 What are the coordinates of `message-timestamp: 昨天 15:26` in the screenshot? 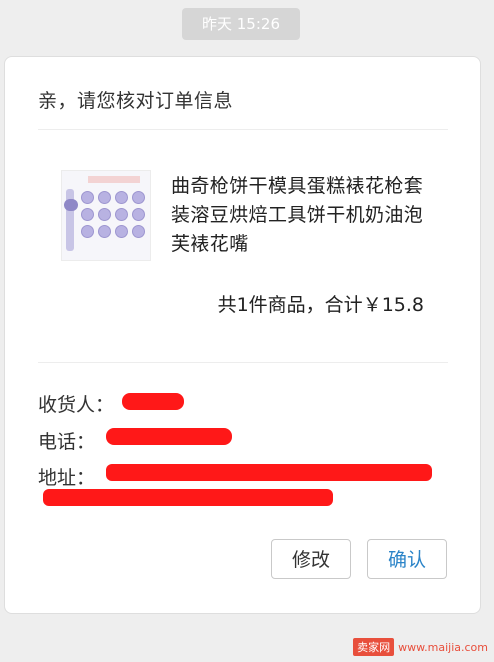 It's located at (241, 24).